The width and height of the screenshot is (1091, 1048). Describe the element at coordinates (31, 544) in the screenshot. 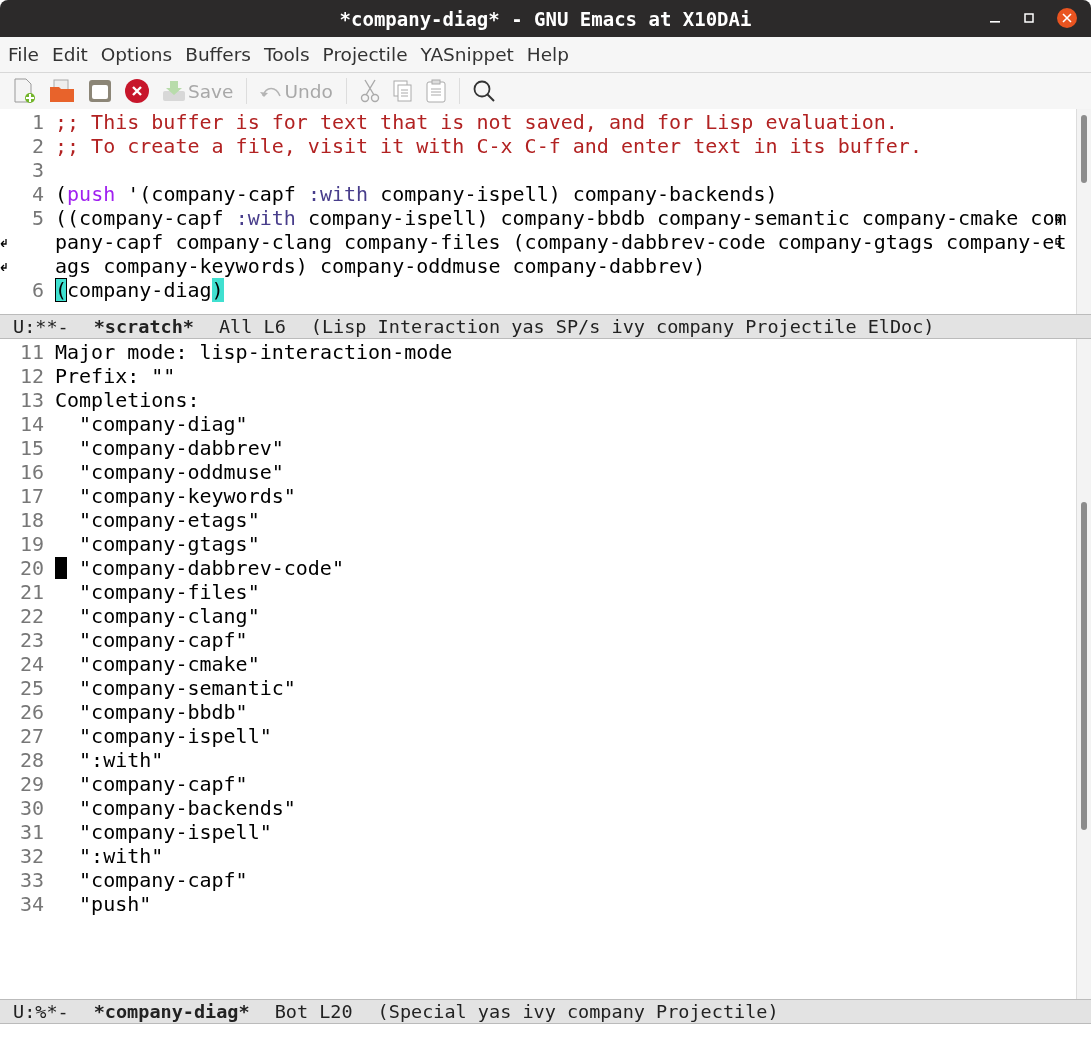

I see `line-number: 19` at that location.